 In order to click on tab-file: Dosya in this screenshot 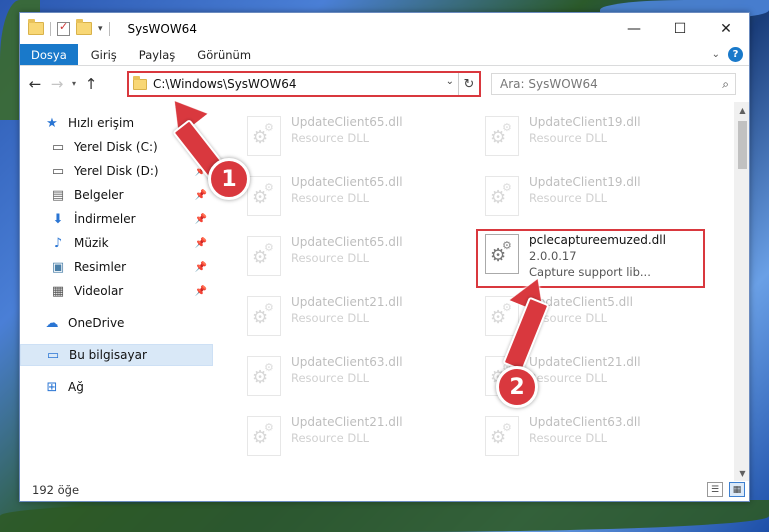, I will do `click(49, 54)`.